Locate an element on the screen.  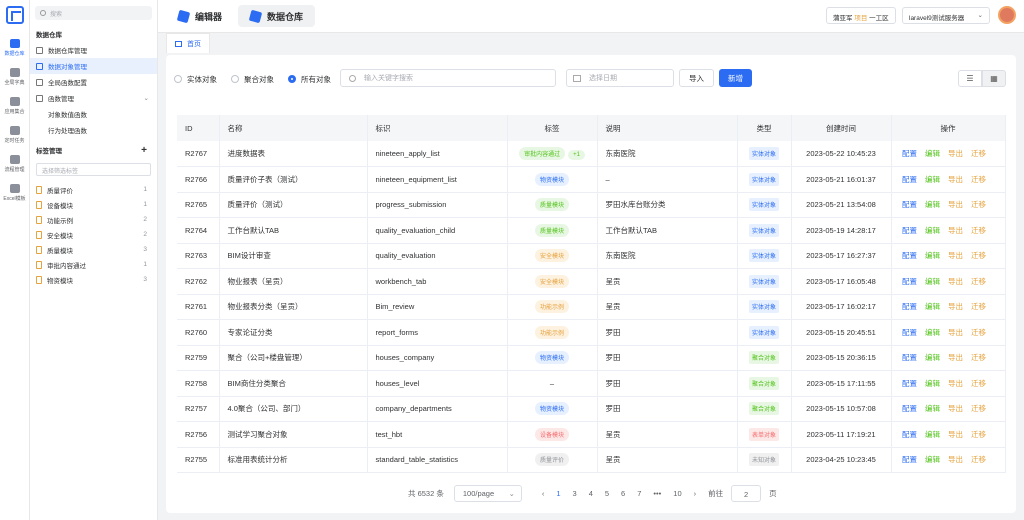
rail-item: Excel模板 is located at coordinates (14, 195).